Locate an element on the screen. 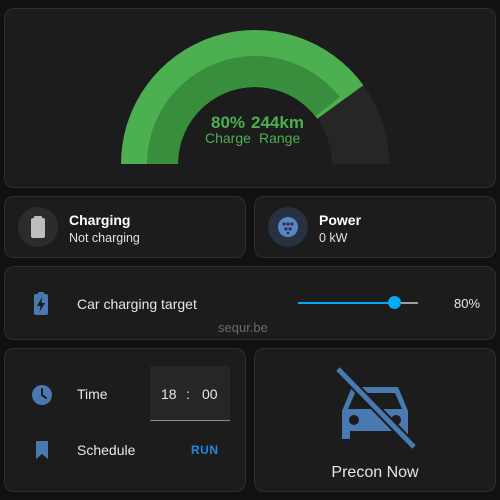 Image resolution: width=500 pixels, height=500 pixels. slider-thumb is located at coordinates (394, 302).